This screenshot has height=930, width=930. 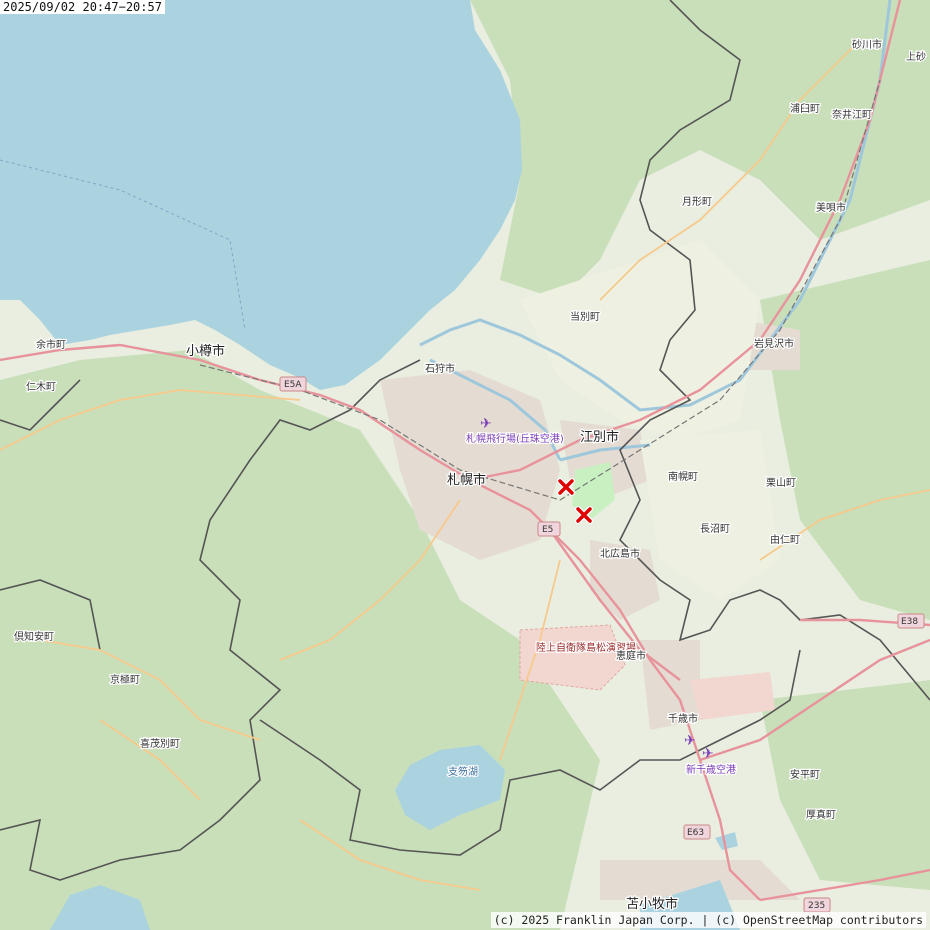 I want to click on timestamp-label: 2025/09/02 20:47−20:57, so click(x=82, y=7).